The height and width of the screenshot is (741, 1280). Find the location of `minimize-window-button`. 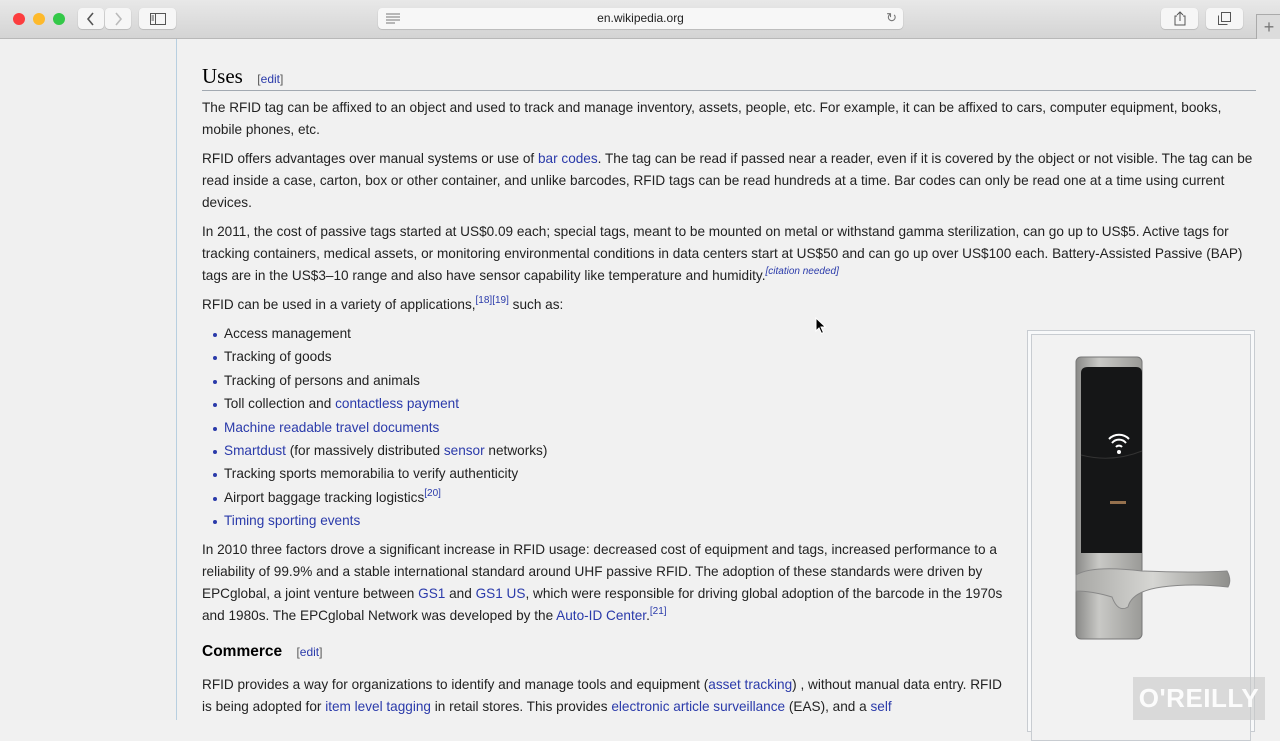

minimize-window-button is located at coordinates (39, 19).